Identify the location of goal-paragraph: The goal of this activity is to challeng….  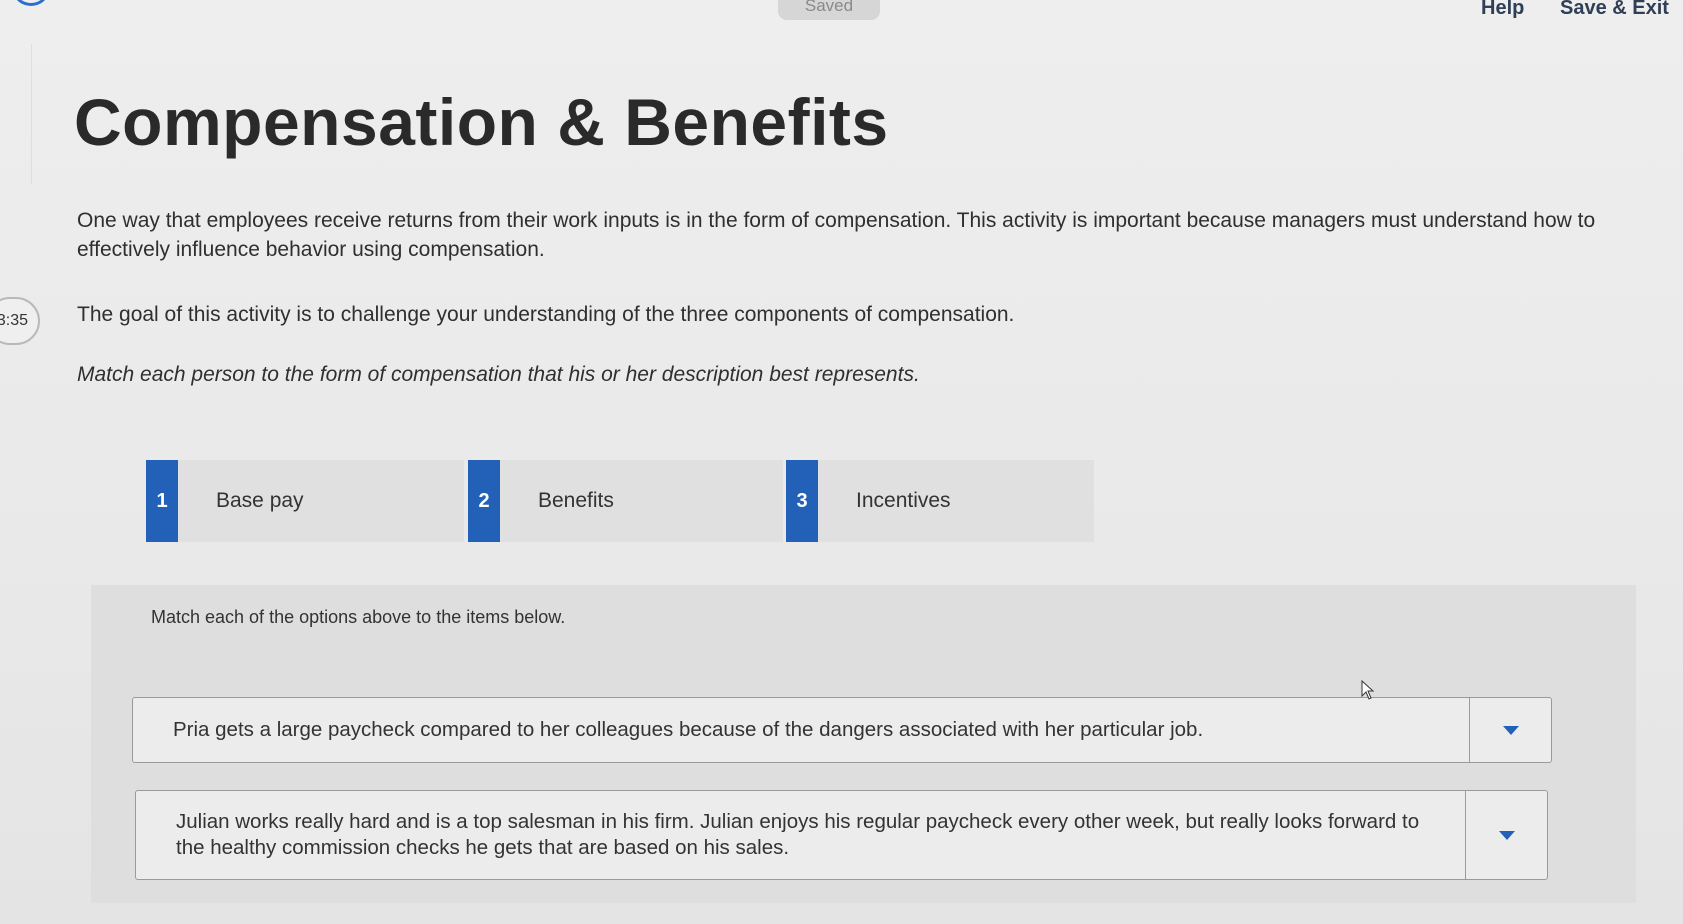
(546, 314).